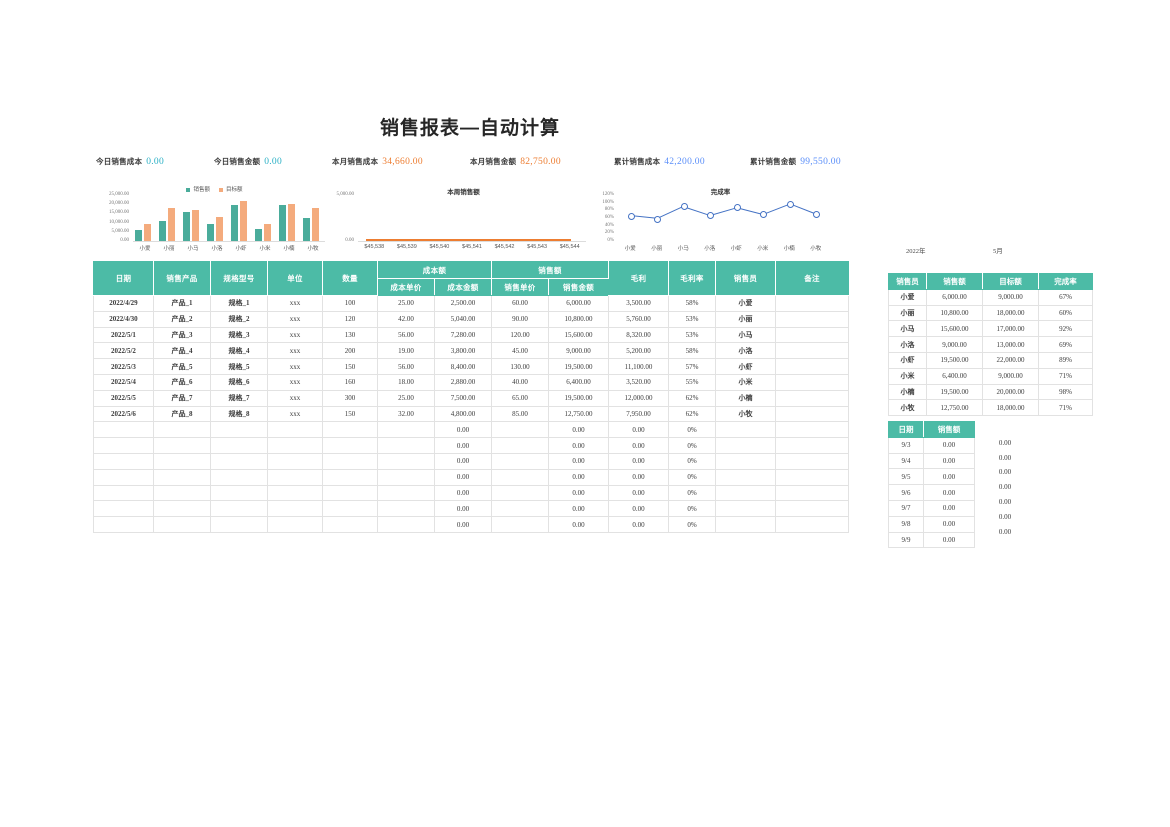 The height and width of the screenshot is (827, 1170). Describe the element at coordinates (745, 319) in the screenshot. I see `cell-salesperson: 小丽` at that location.